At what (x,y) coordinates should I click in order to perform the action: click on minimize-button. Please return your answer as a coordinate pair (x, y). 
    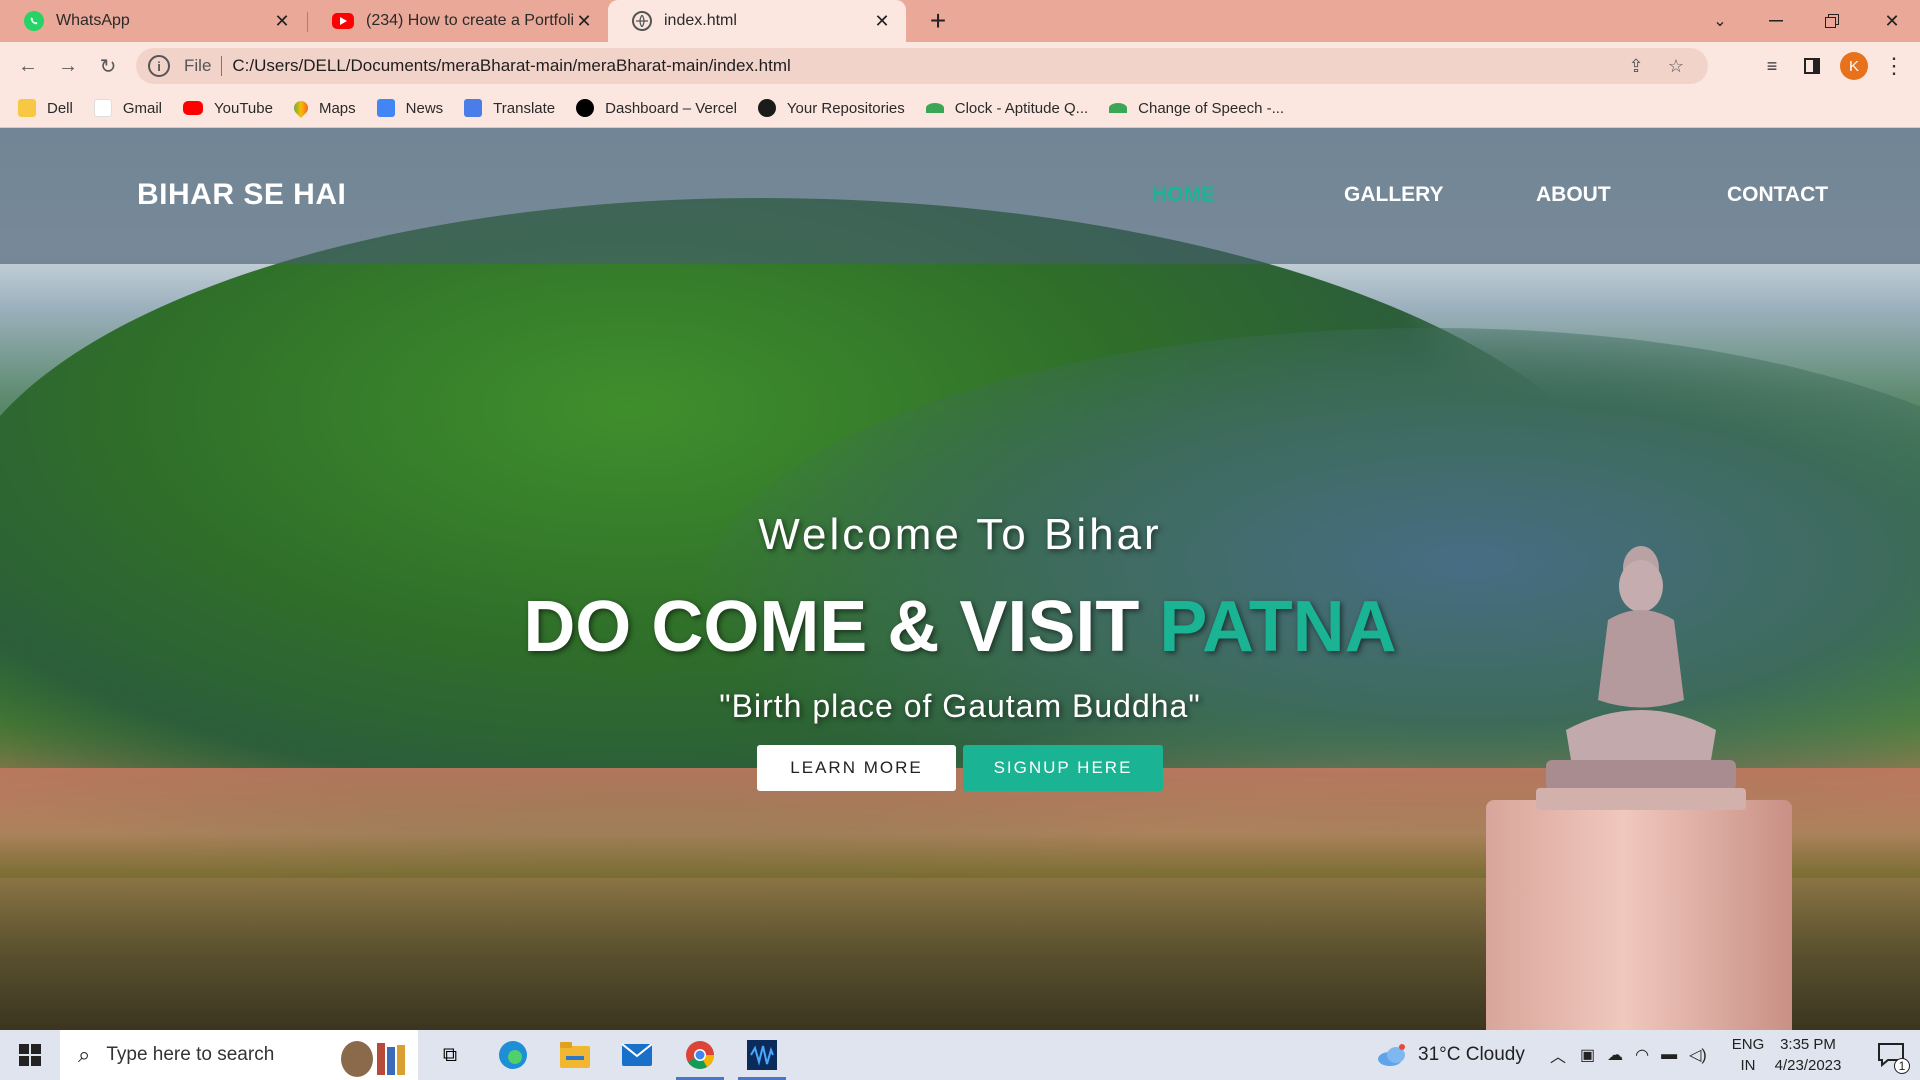
    Looking at the image, I should click on (1776, 21).